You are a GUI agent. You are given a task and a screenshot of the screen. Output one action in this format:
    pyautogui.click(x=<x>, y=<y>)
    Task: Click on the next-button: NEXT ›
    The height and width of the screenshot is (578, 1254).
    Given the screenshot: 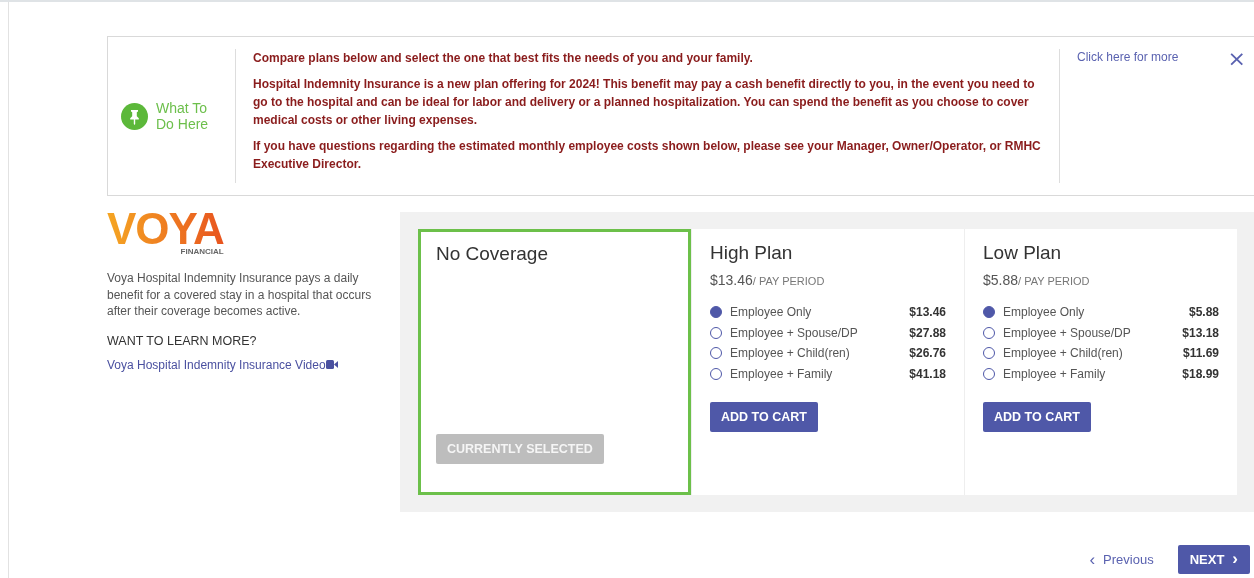 What is the action you would take?
    pyautogui.click(x=1213, y=559)
    